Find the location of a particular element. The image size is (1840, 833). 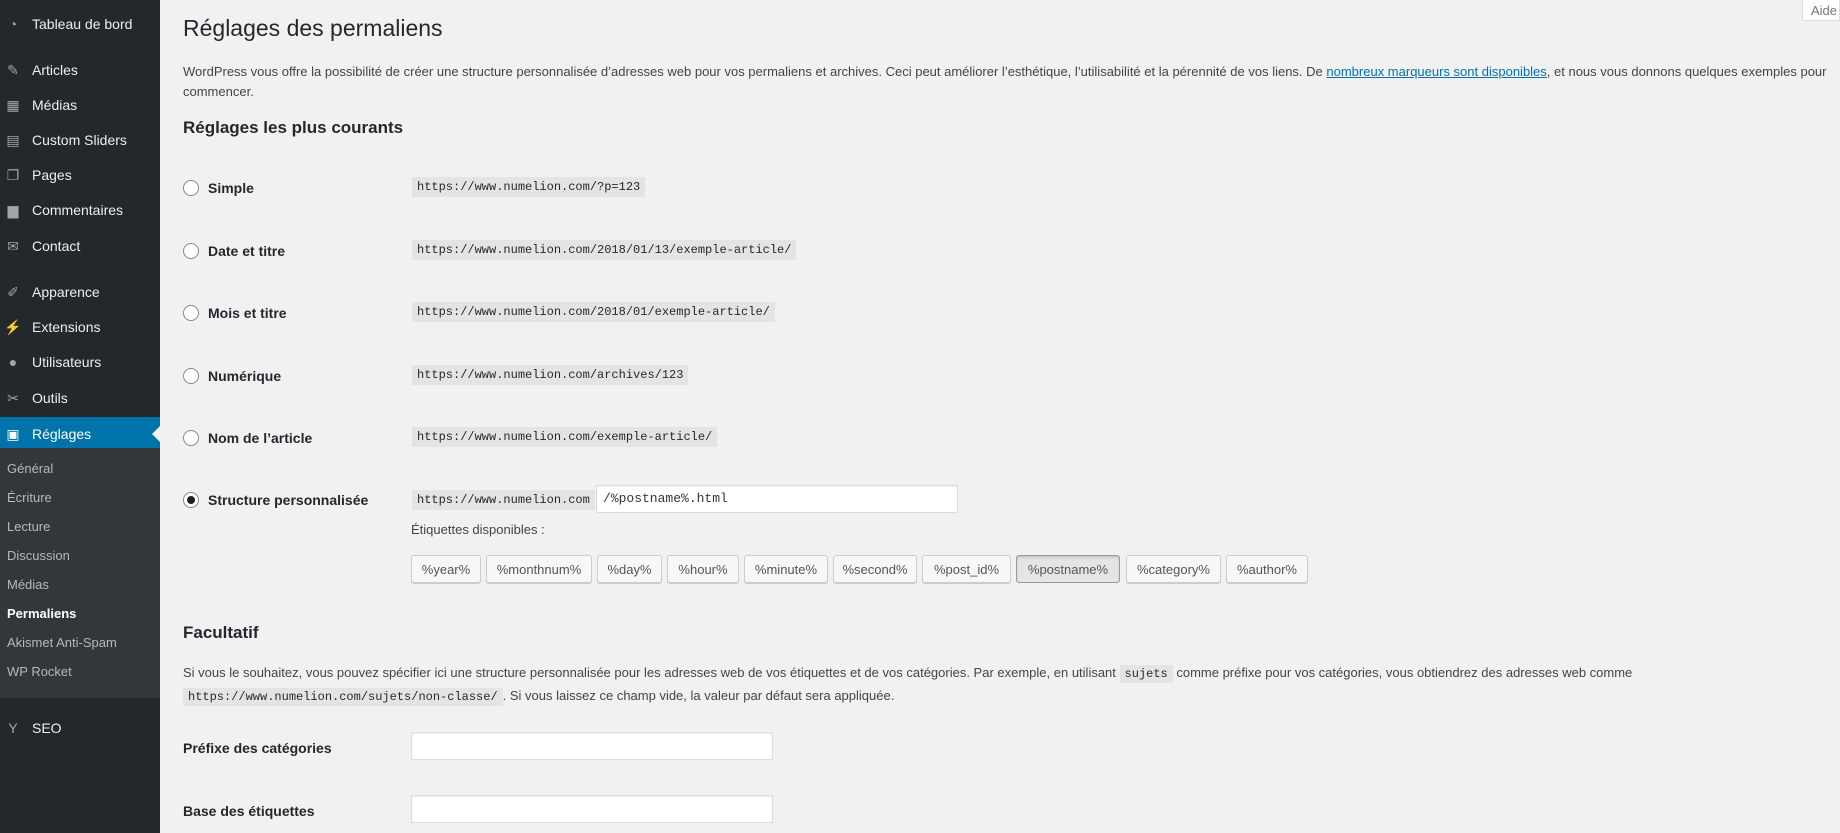

option-label: Date et titre is located at coordinates (247, 251).